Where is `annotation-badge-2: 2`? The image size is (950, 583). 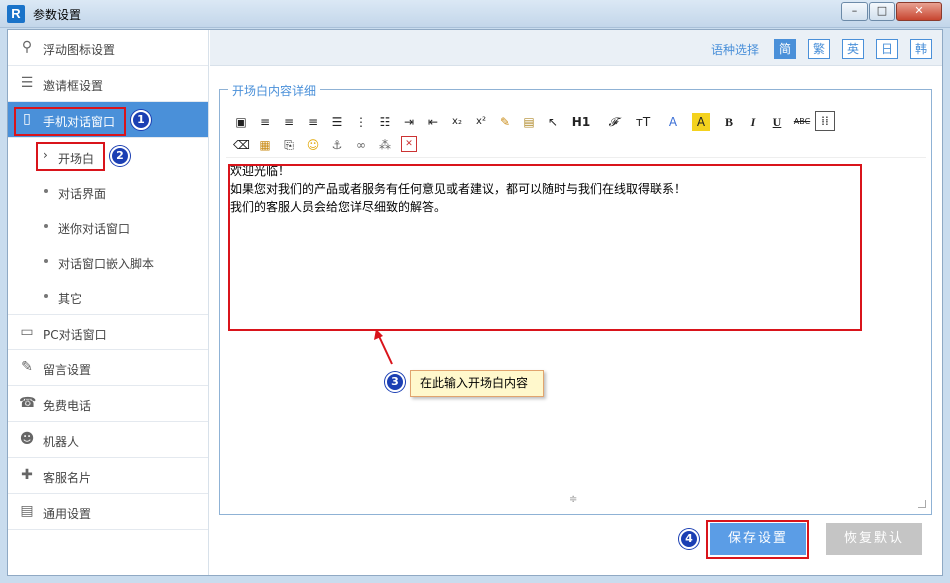
annotation-badge-2: 2 is located at coordinates (120, 156).